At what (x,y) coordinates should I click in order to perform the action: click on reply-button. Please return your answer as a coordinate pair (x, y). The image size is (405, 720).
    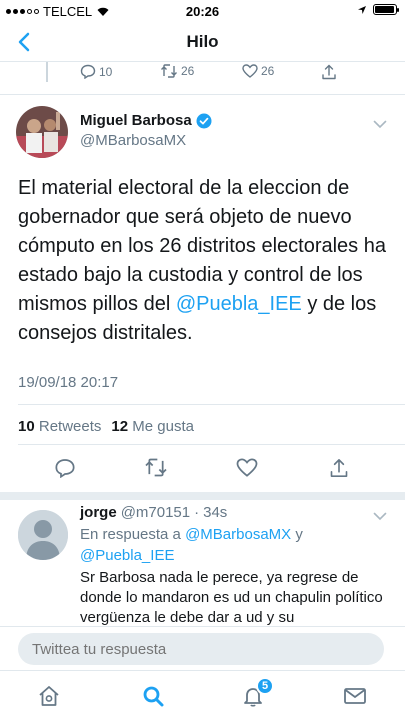
    Looking at the image, I should click on (65, 468).